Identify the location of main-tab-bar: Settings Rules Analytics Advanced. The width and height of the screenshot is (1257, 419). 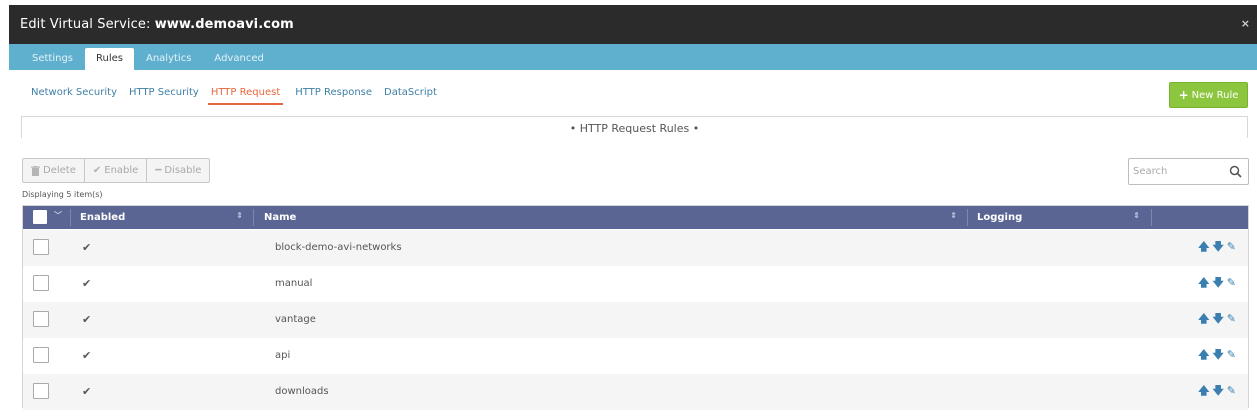
(633, 57).